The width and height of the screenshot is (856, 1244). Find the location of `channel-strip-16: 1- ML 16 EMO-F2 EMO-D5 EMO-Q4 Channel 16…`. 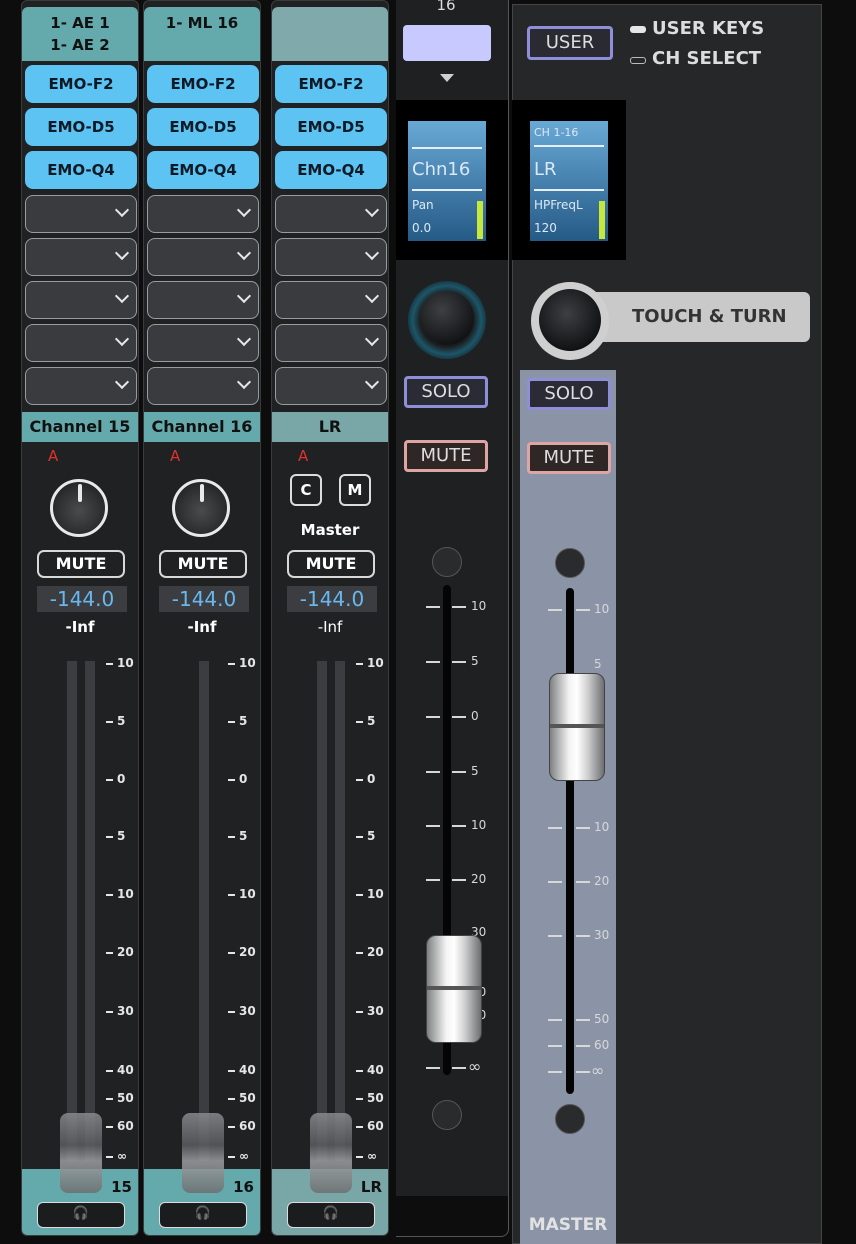

channel-strip-16: 1- ML 16 EMO-F2 EMO-D5 EMO-Q4 Channel 16… is located at coordinates (202, 618).